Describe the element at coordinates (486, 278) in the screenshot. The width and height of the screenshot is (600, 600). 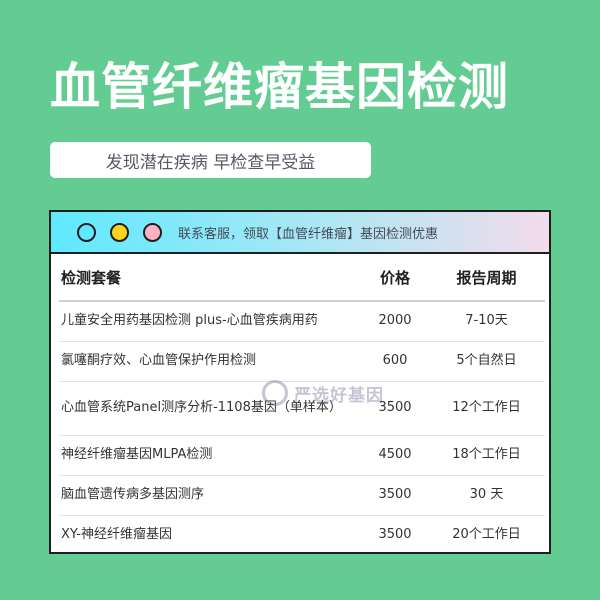
I see `header-period: 报告周期` at that location.